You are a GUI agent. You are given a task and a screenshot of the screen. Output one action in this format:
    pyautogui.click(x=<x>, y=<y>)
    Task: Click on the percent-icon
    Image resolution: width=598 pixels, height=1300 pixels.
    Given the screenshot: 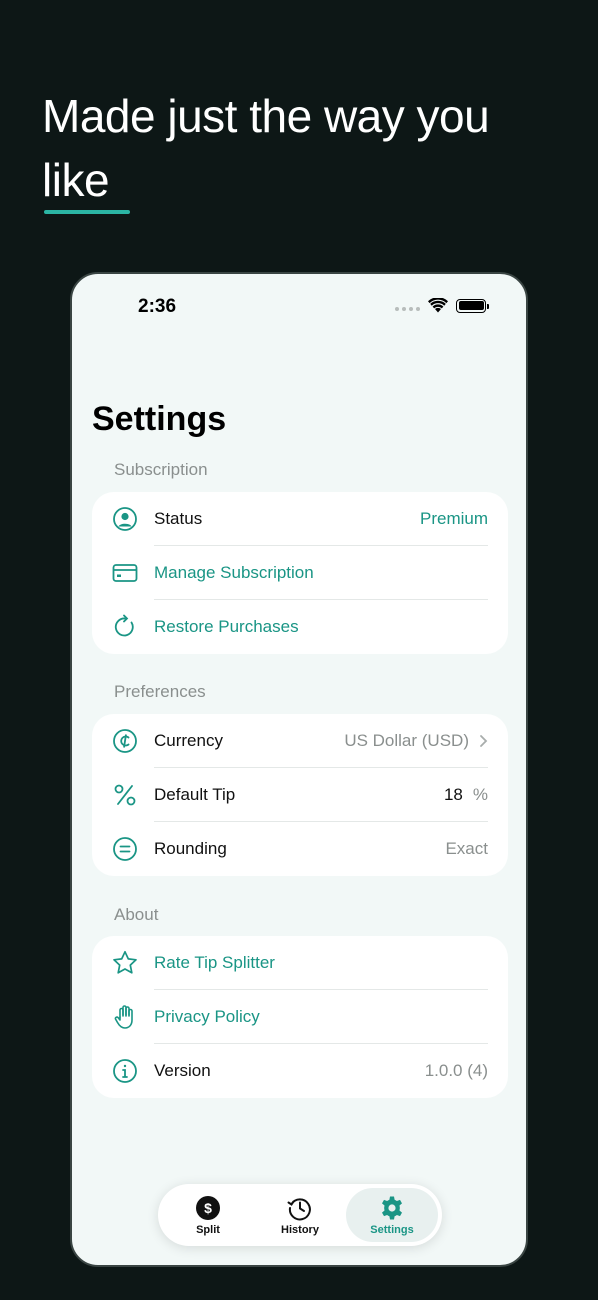 What is the action you would take?
    pyautogui.click(x=125, y=795)
    